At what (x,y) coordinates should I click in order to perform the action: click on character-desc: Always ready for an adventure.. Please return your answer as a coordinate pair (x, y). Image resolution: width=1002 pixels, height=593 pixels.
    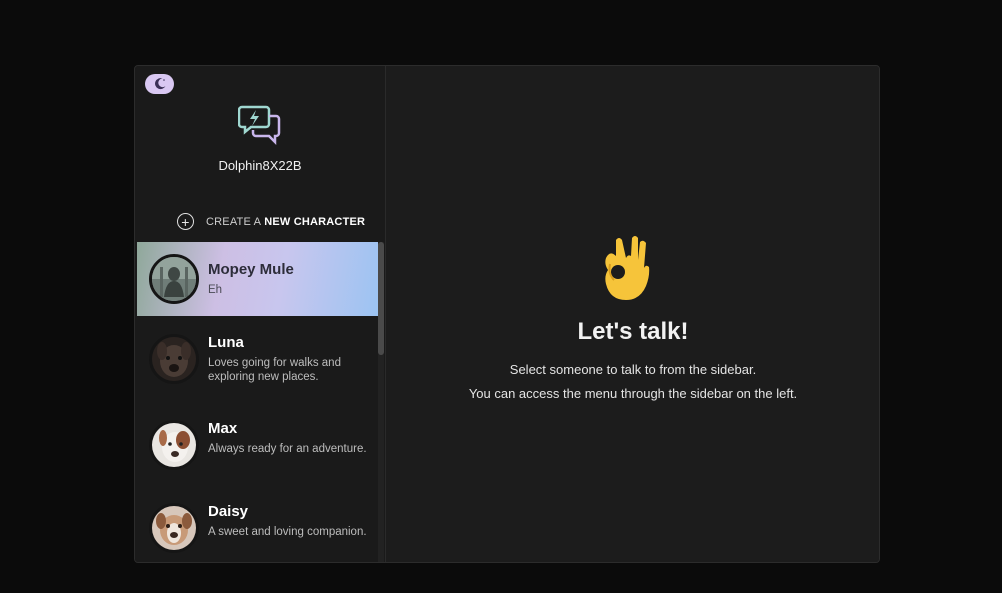
    Looking at the image, I should click on (287, 449).